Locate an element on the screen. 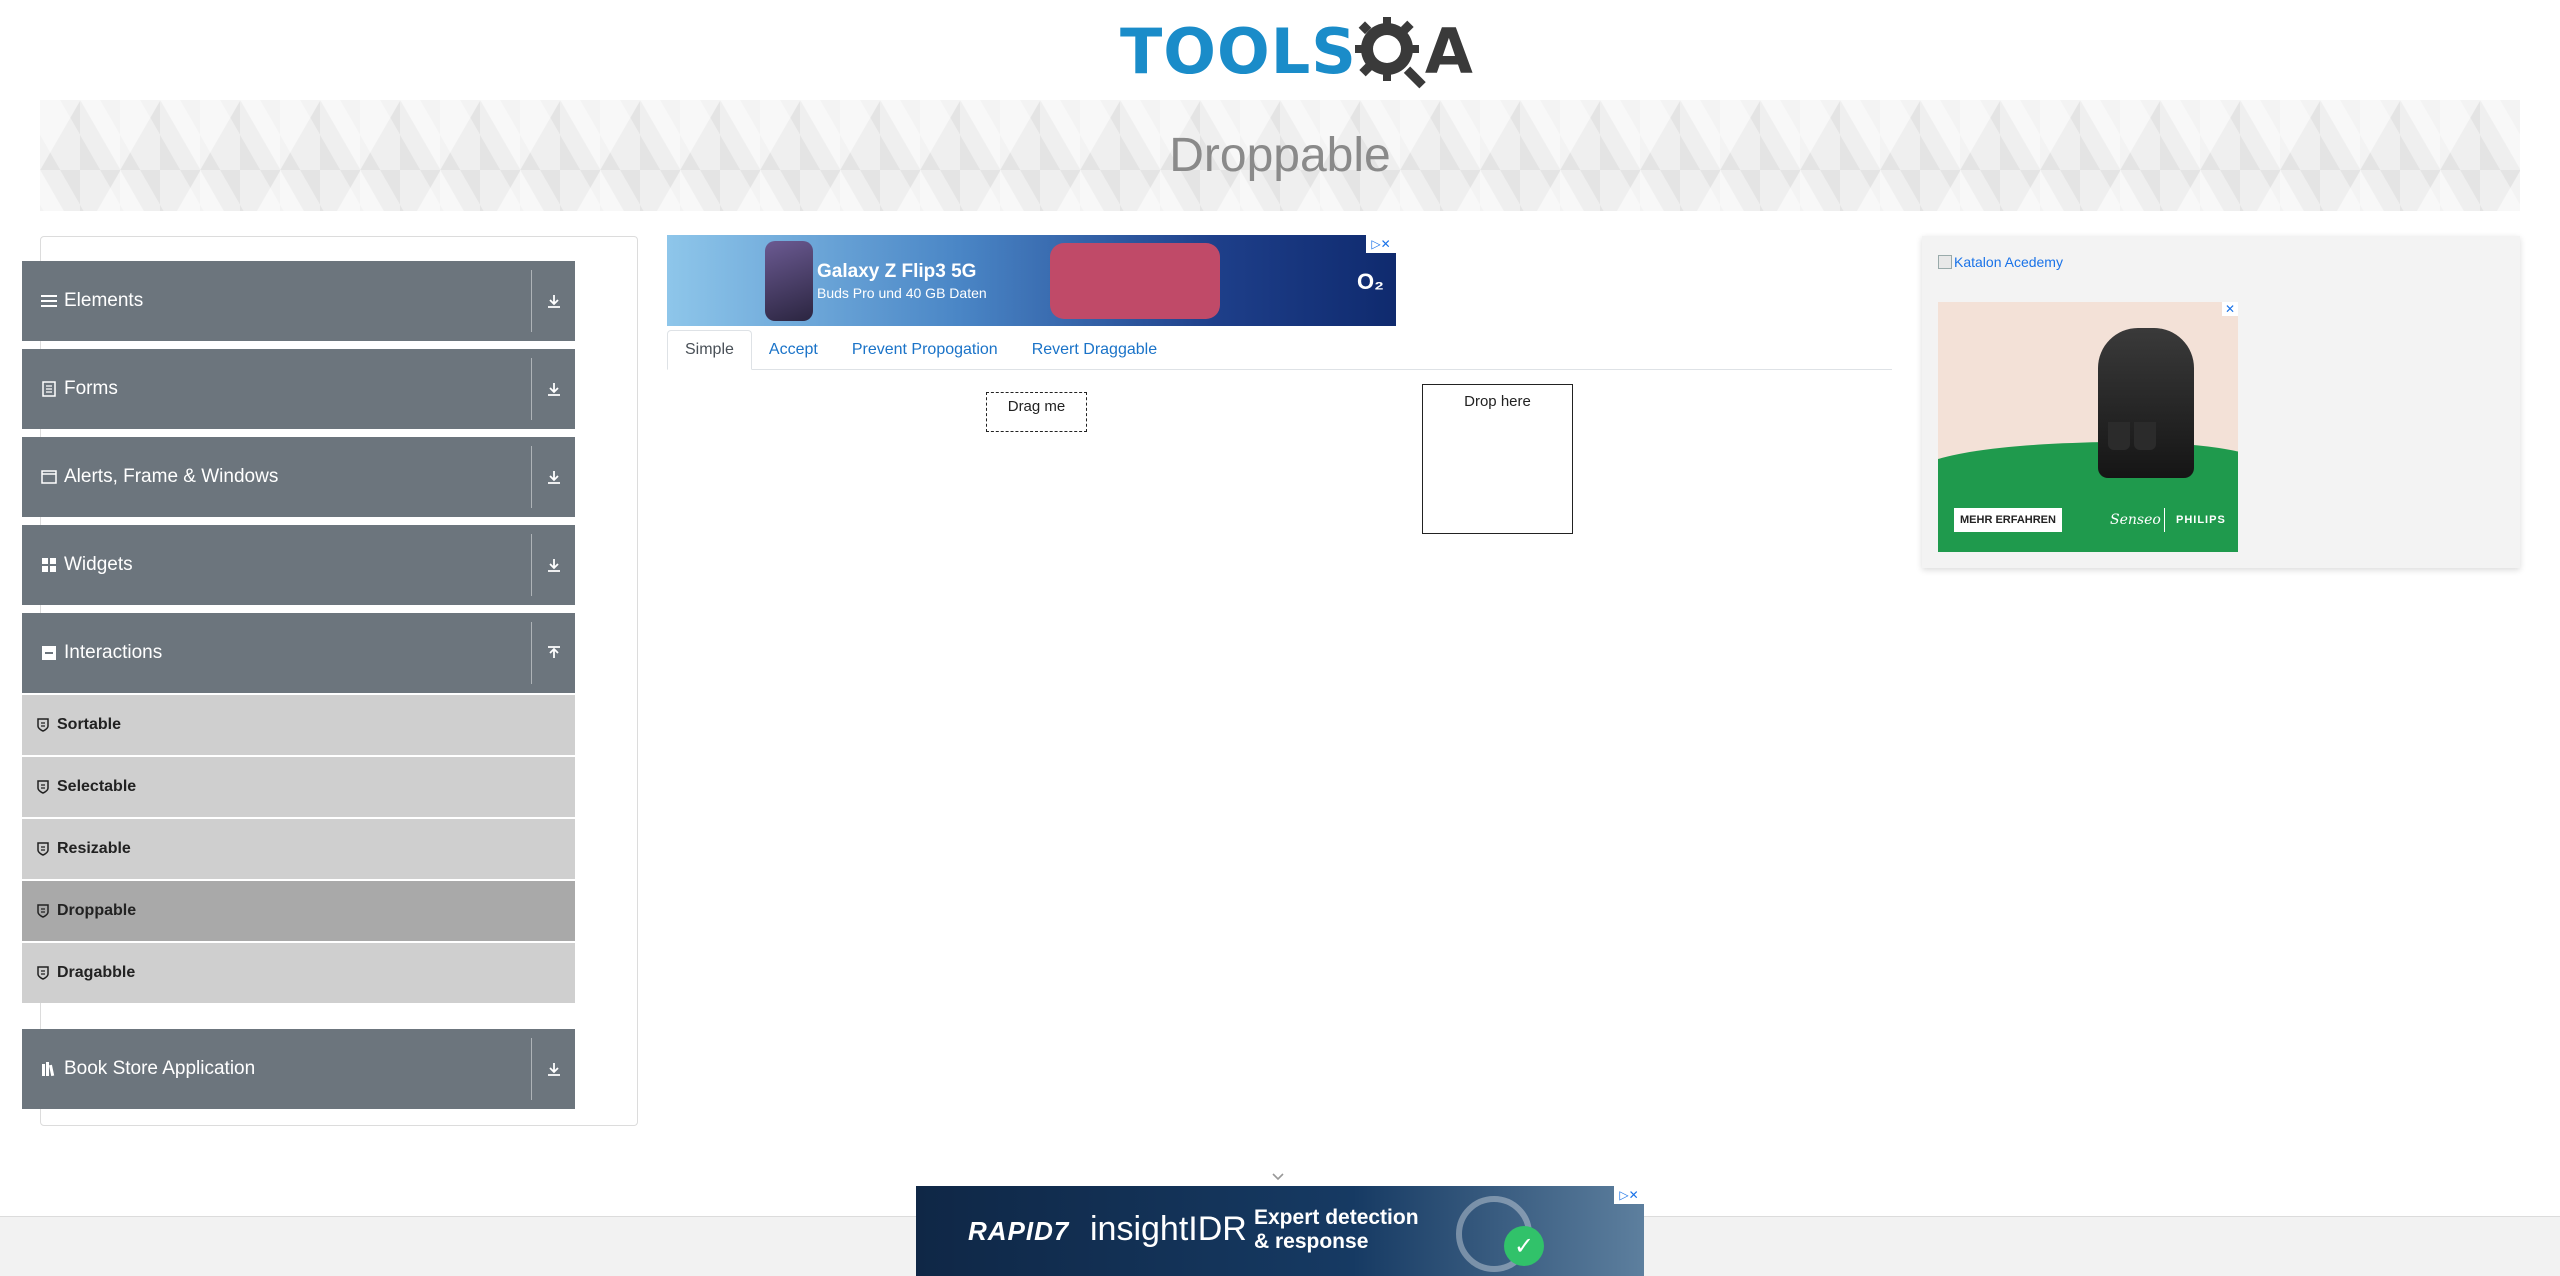 Image resolution: width=2560 pixels, height=1276 pixels. ad-subtitle: Buds Pro und 40 GB Daten is located at coordinates (902, 293).